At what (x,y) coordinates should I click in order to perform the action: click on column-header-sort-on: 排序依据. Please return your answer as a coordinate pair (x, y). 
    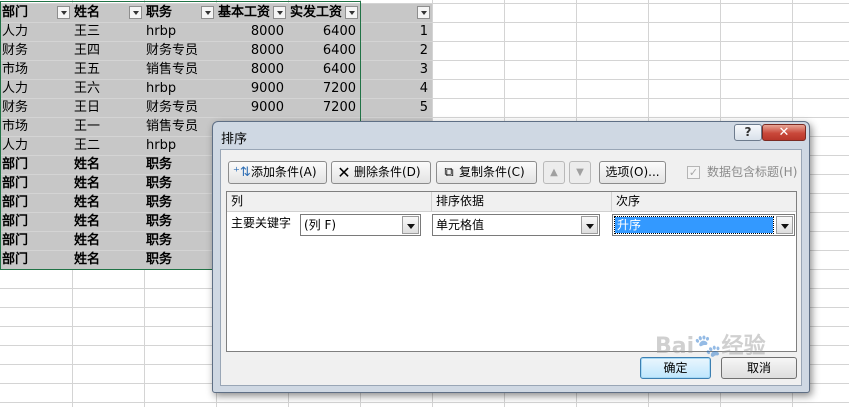
    Looking at the image, I should click on (460, 201).